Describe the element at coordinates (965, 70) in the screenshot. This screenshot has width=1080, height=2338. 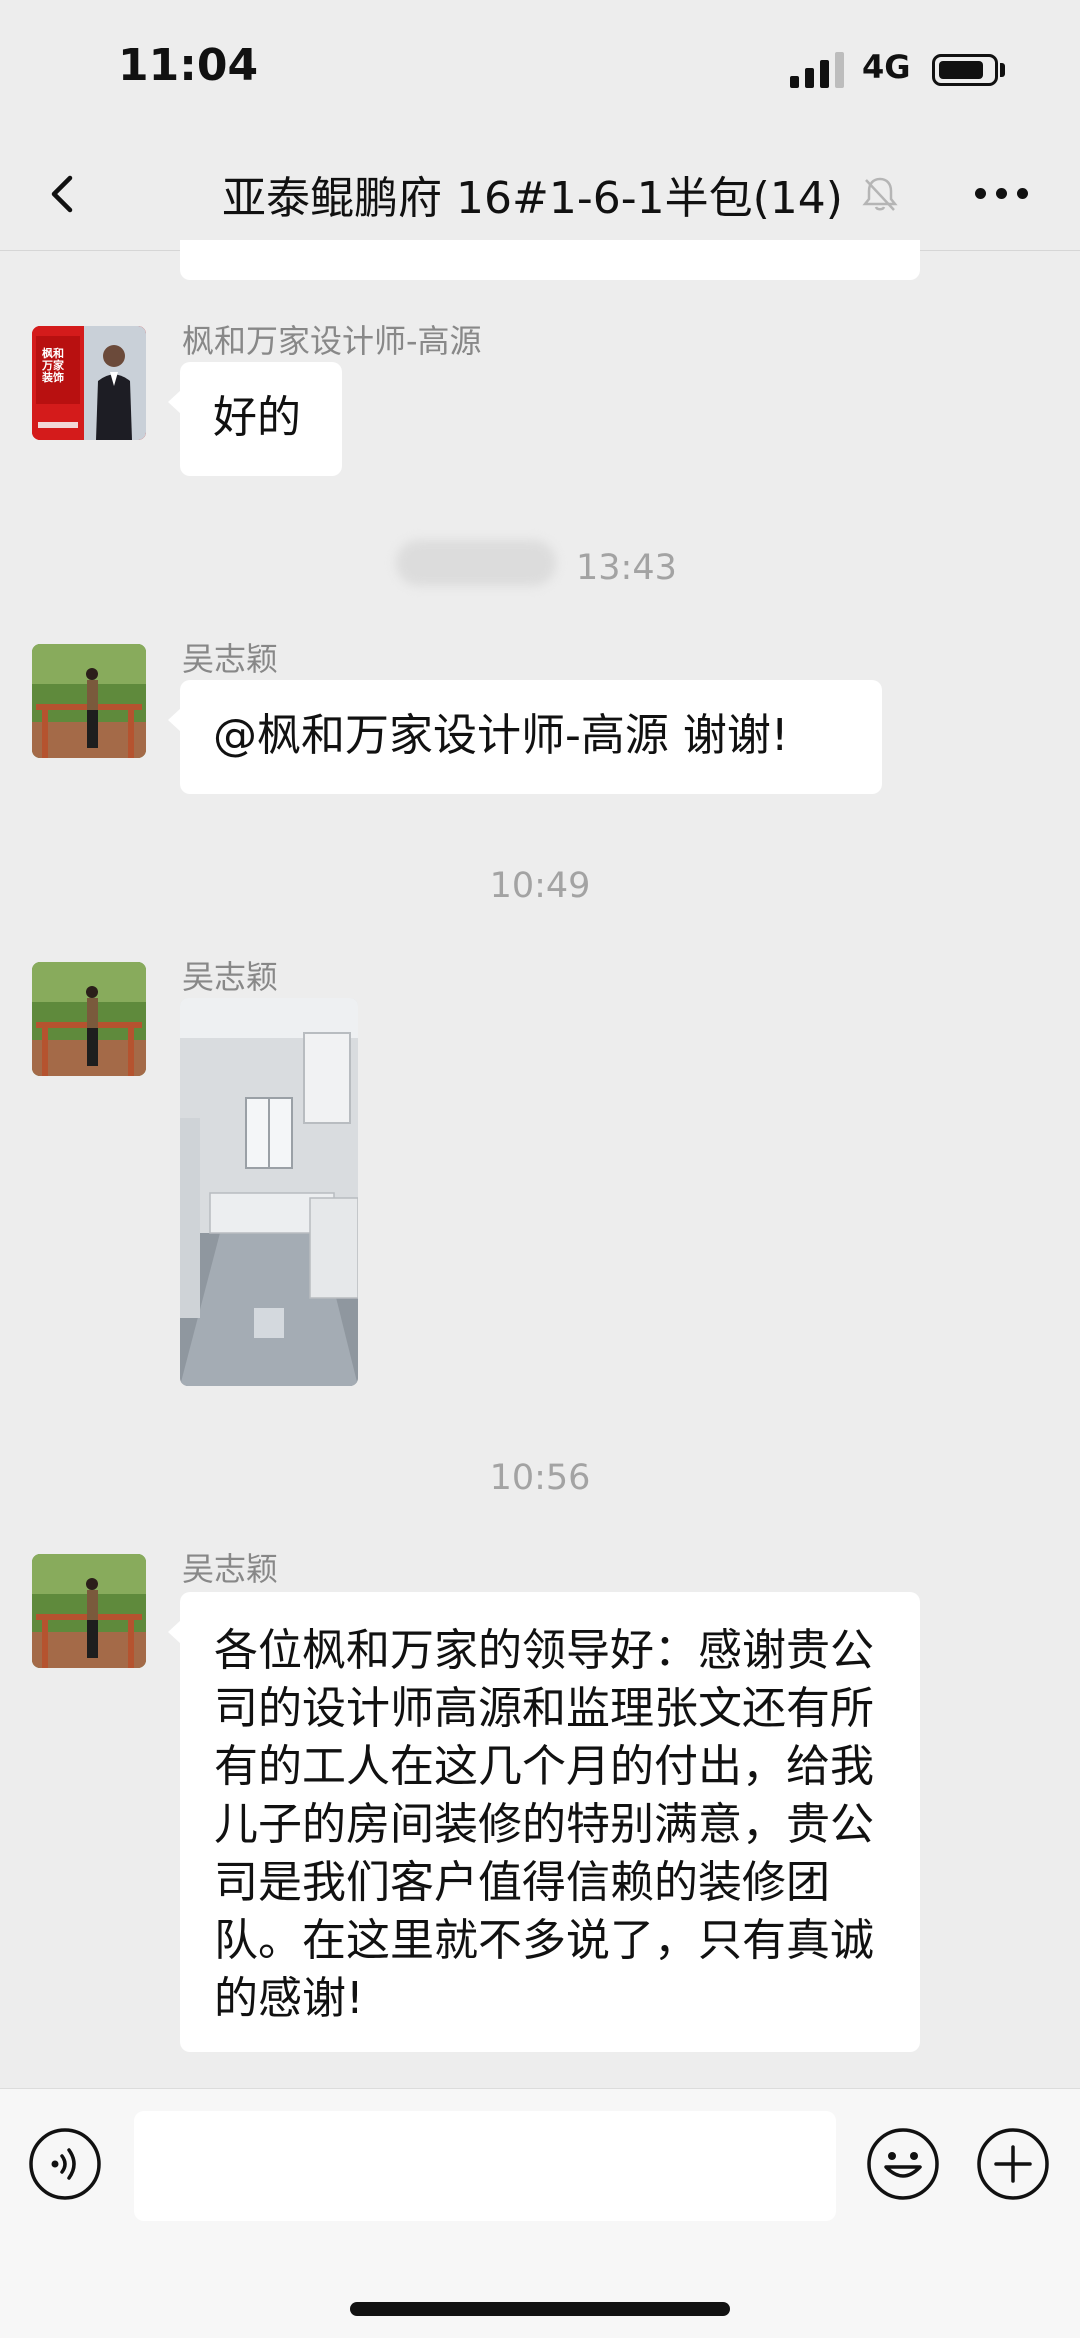
I see `battery-icon` at that location.